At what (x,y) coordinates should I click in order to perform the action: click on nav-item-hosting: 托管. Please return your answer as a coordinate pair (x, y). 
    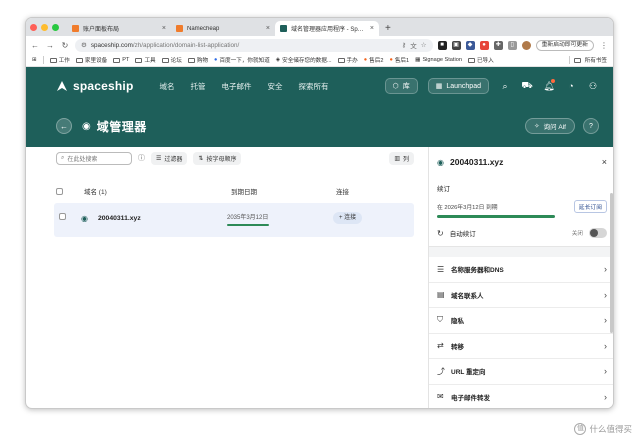
    Looking at the image, I should click on (198, 86).